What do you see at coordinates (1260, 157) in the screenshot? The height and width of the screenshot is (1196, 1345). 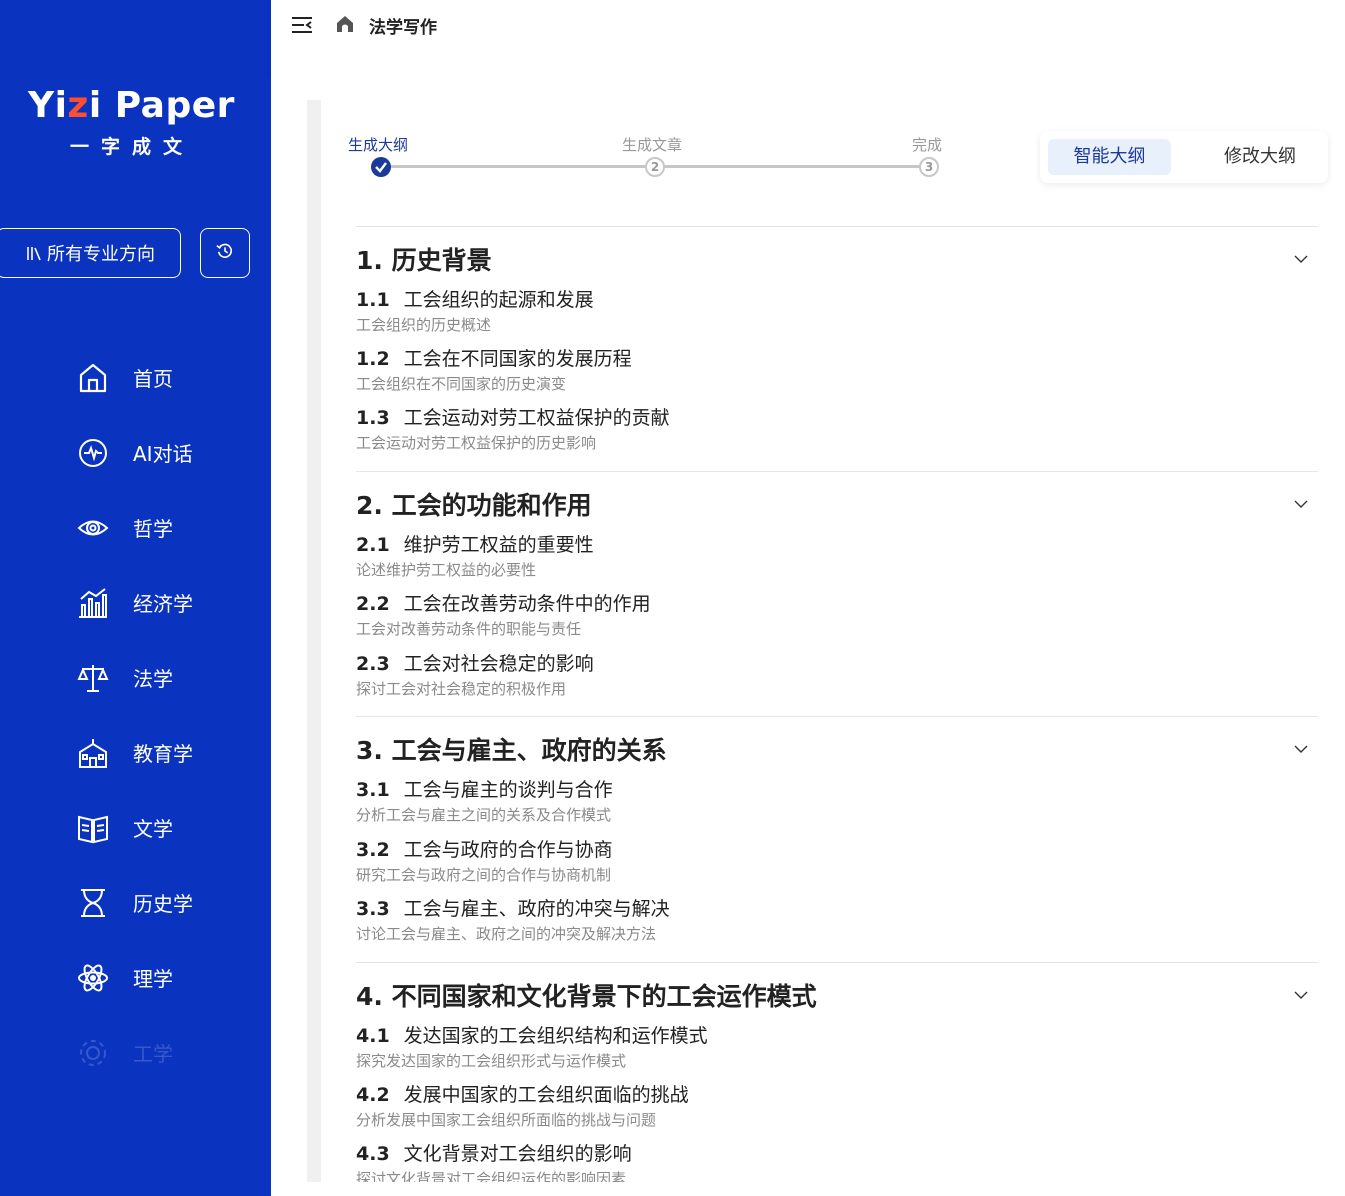 I see `tab-edit-outline: 修改大纲` at bounding box center [1260, 157].